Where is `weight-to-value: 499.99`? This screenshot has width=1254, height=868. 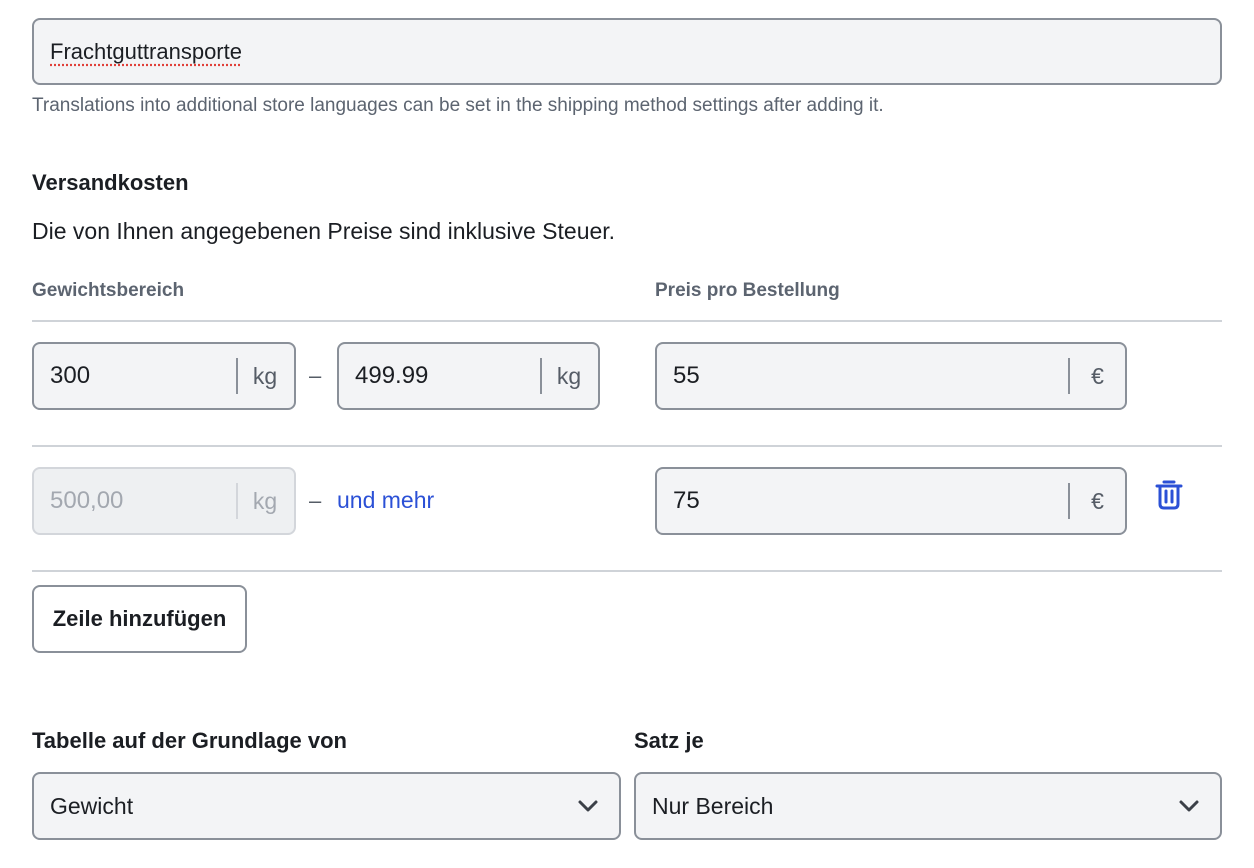
weight-to-value: 499.99 is located at coordinates (392, 375).